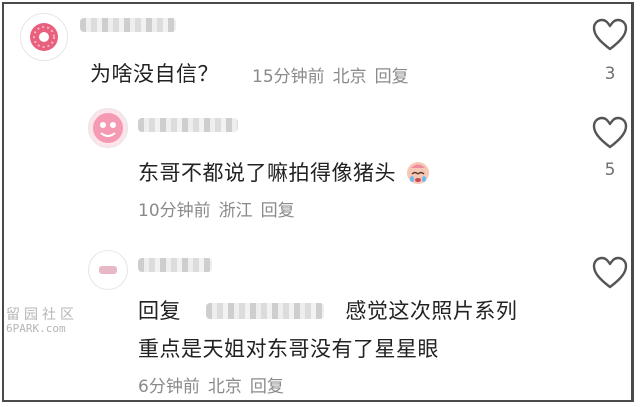  I want to click on like-count: 5, so click(610, 170).